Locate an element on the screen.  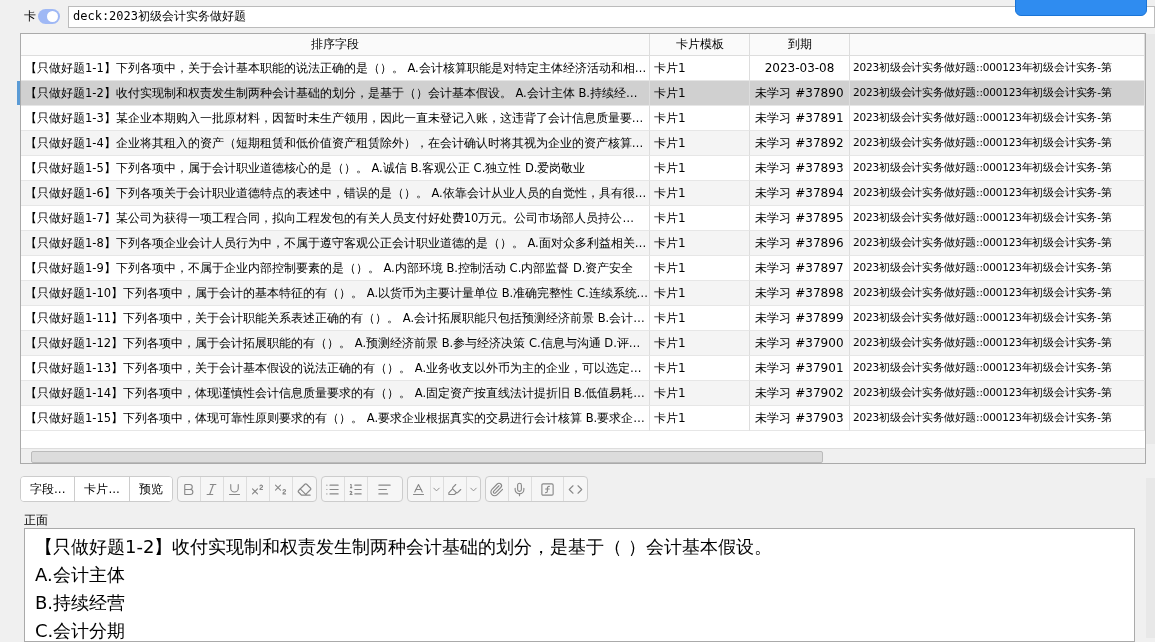
table-cell: 未学习 #37902 is located at coordinates (800, 393).